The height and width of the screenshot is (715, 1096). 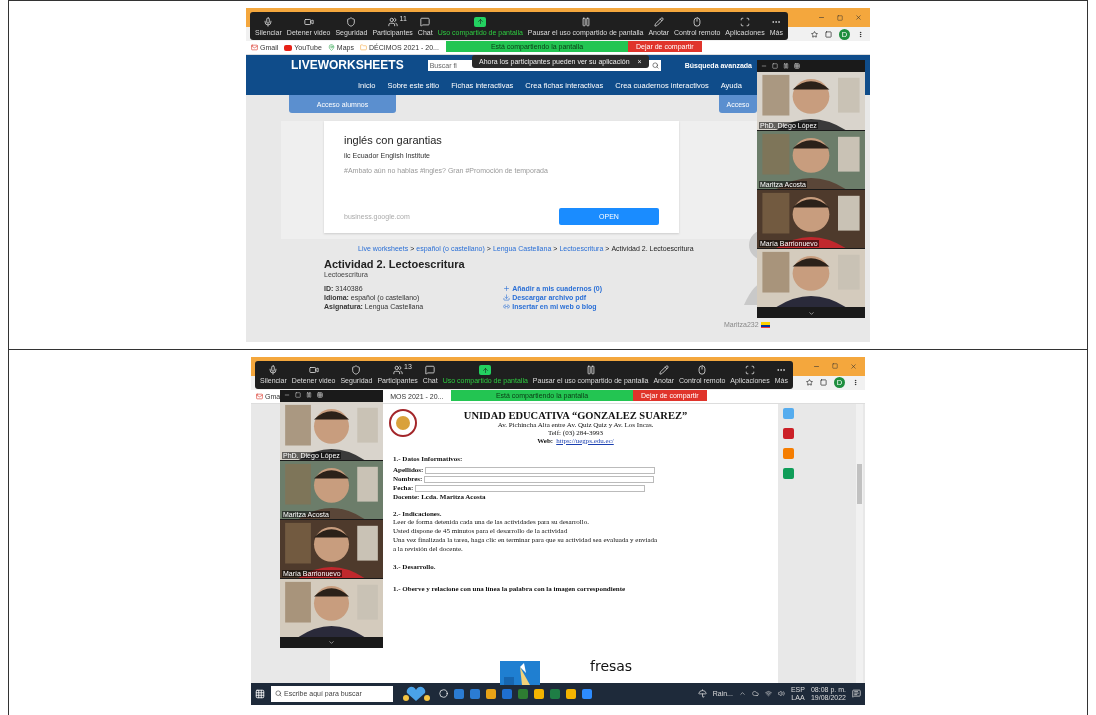 What do you see at coordinates (611, 665) in the screenshot?
I see `word-label: fresas` at bounding box center [611, 665].